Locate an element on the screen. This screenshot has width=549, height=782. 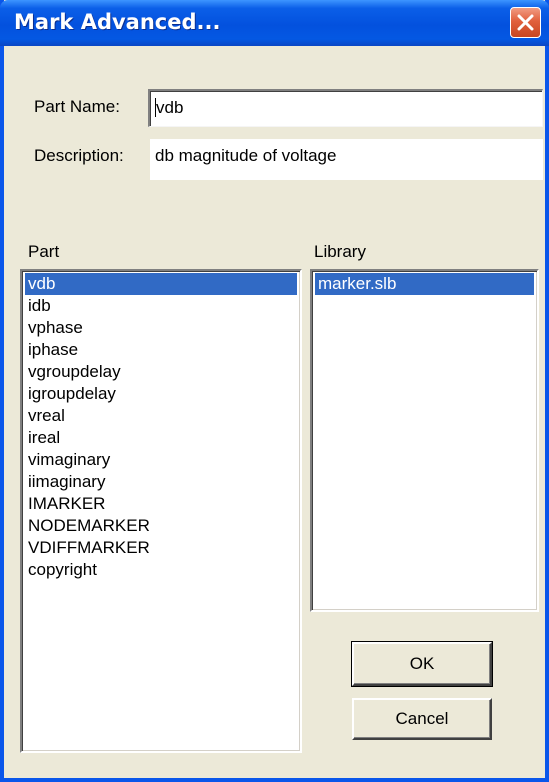
list-item: vdb is located at coordinates (161, 284).